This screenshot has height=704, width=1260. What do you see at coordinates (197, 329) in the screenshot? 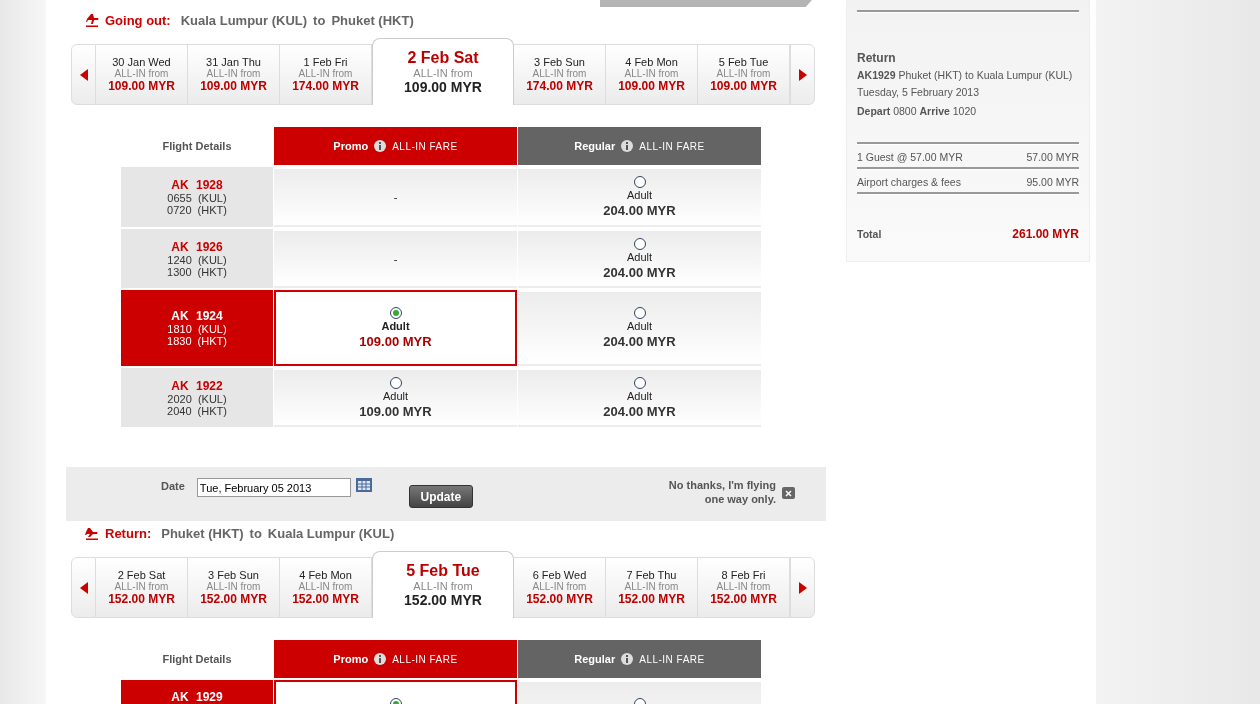
I see `depart-time: 1810 (KUL)` at bounding box center [197, 329].